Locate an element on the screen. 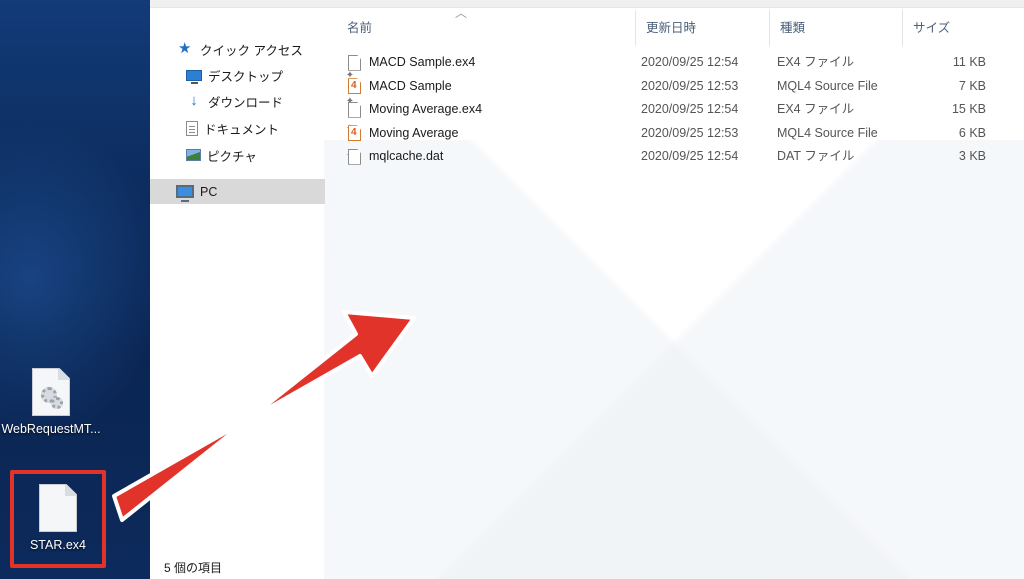  file-size: 6 KB is located at coordinates (972, 132).